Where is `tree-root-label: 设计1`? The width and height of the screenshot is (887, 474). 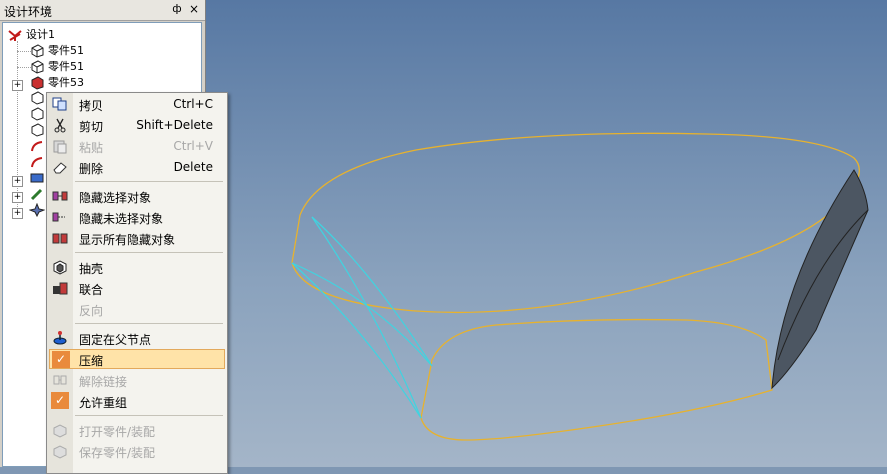
tree-root-label: 设计1 is located at coordinates (40, 34).